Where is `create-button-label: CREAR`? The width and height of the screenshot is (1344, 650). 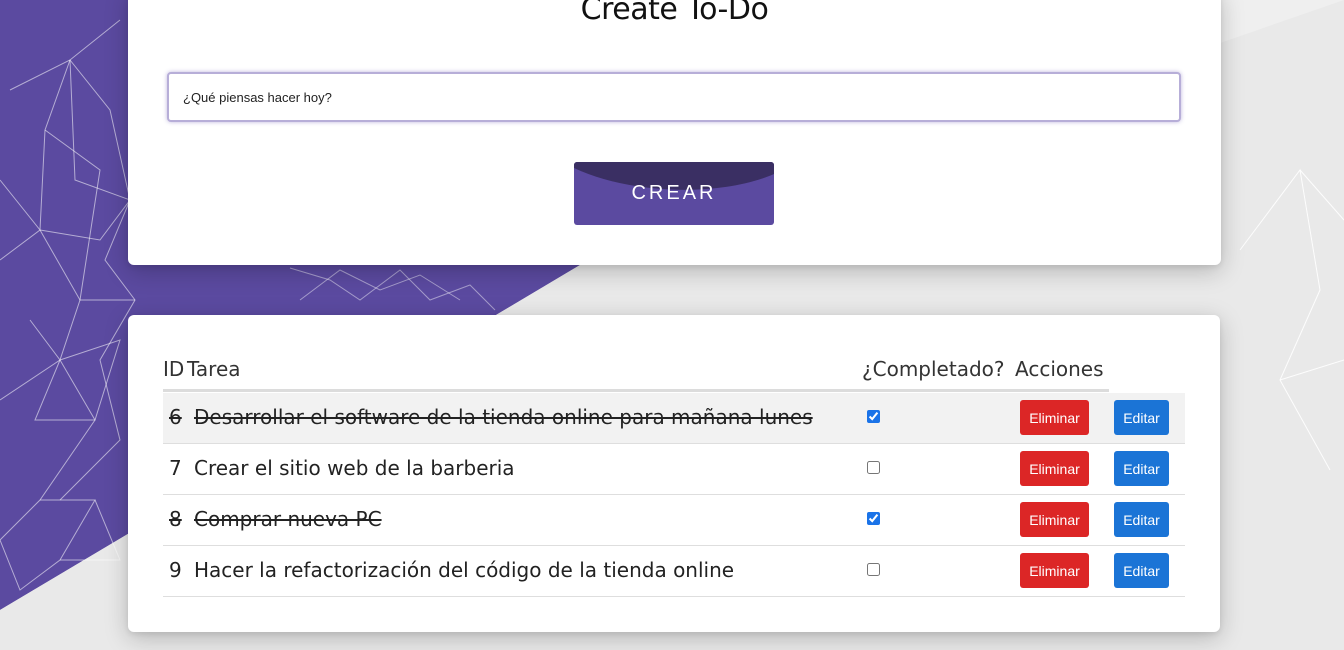
create-button-label: CREAR is located at coordinates (674, 193).